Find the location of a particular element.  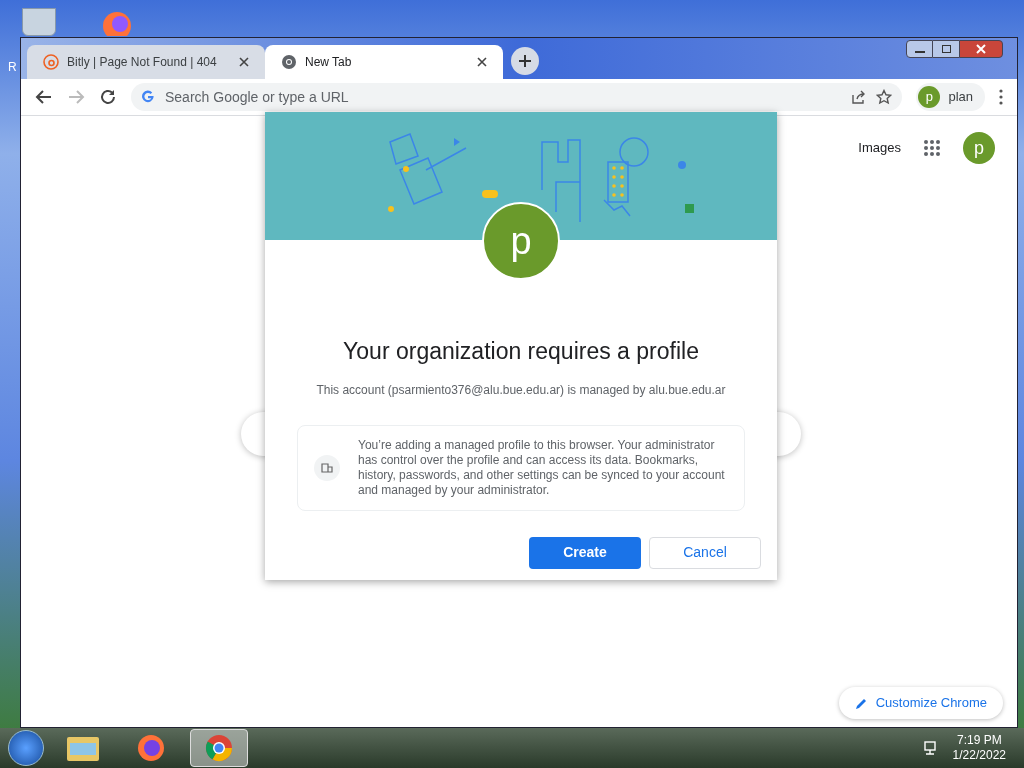

taskbar-button is located at coordinates (219, 748).